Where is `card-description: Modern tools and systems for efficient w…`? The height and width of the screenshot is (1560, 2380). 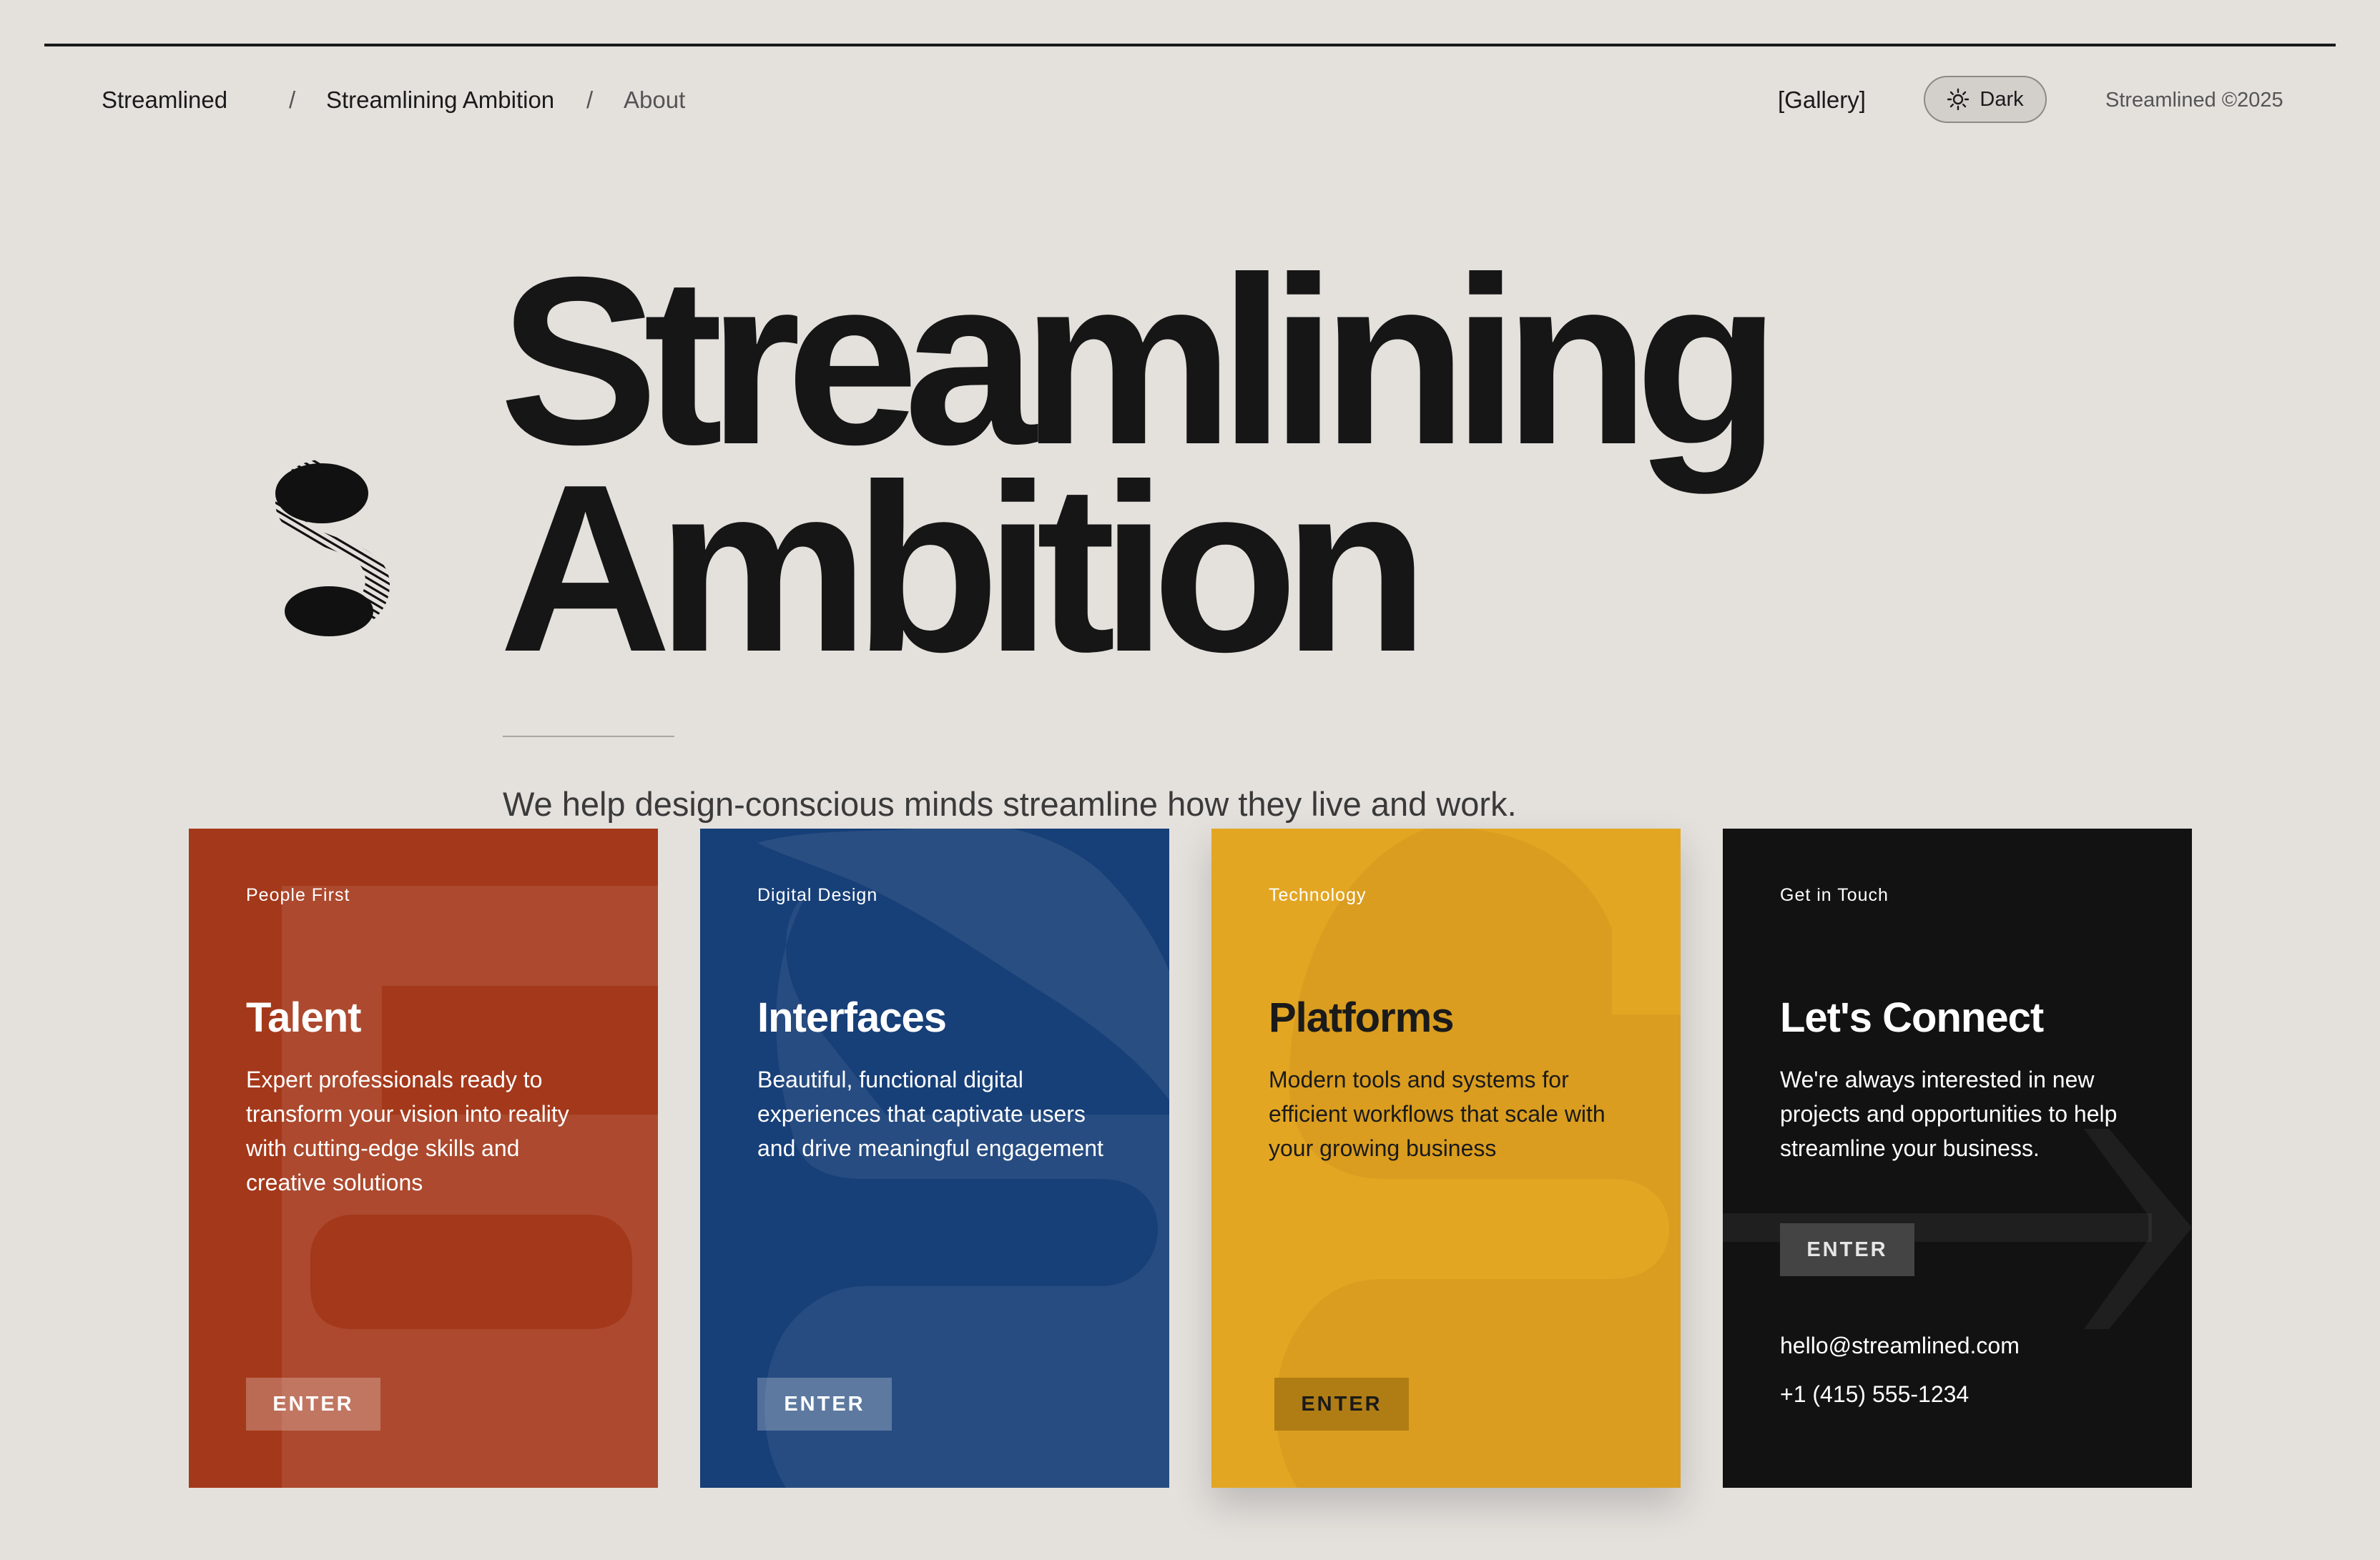
card-description: Modern tools and systems for efficient w… is located at coordinates (1437, 1114).